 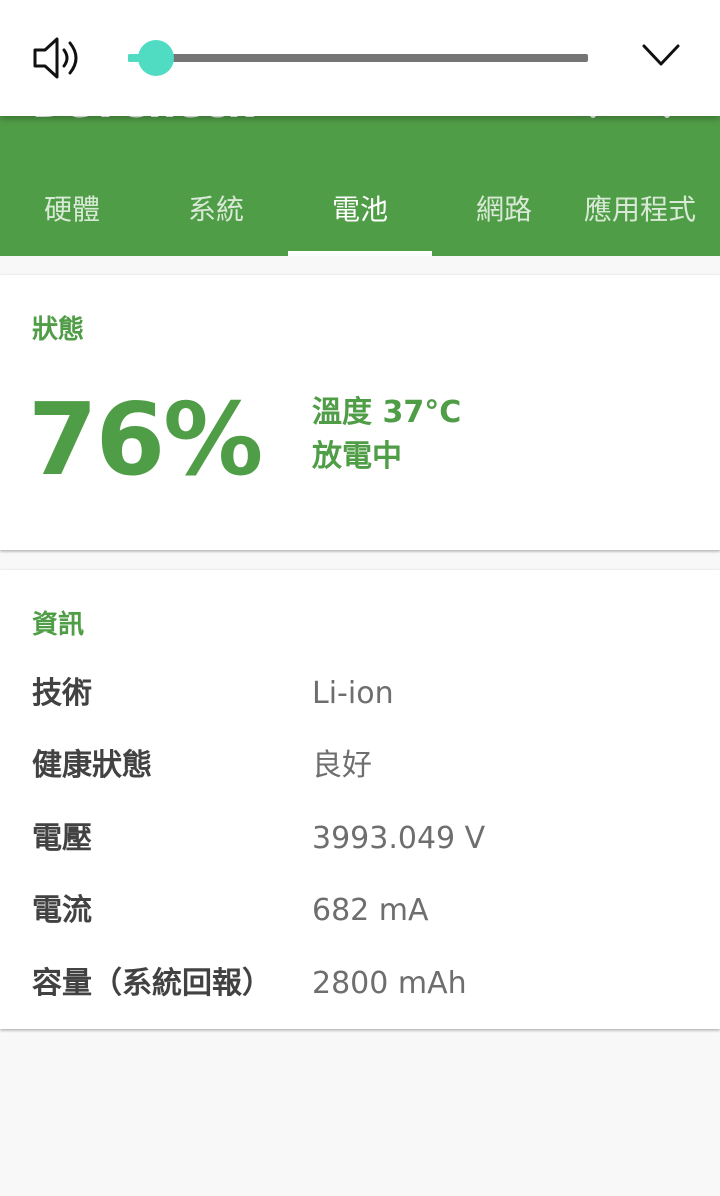 I want to click on tab-hardware: 硬體, so click(x=72, y=210).